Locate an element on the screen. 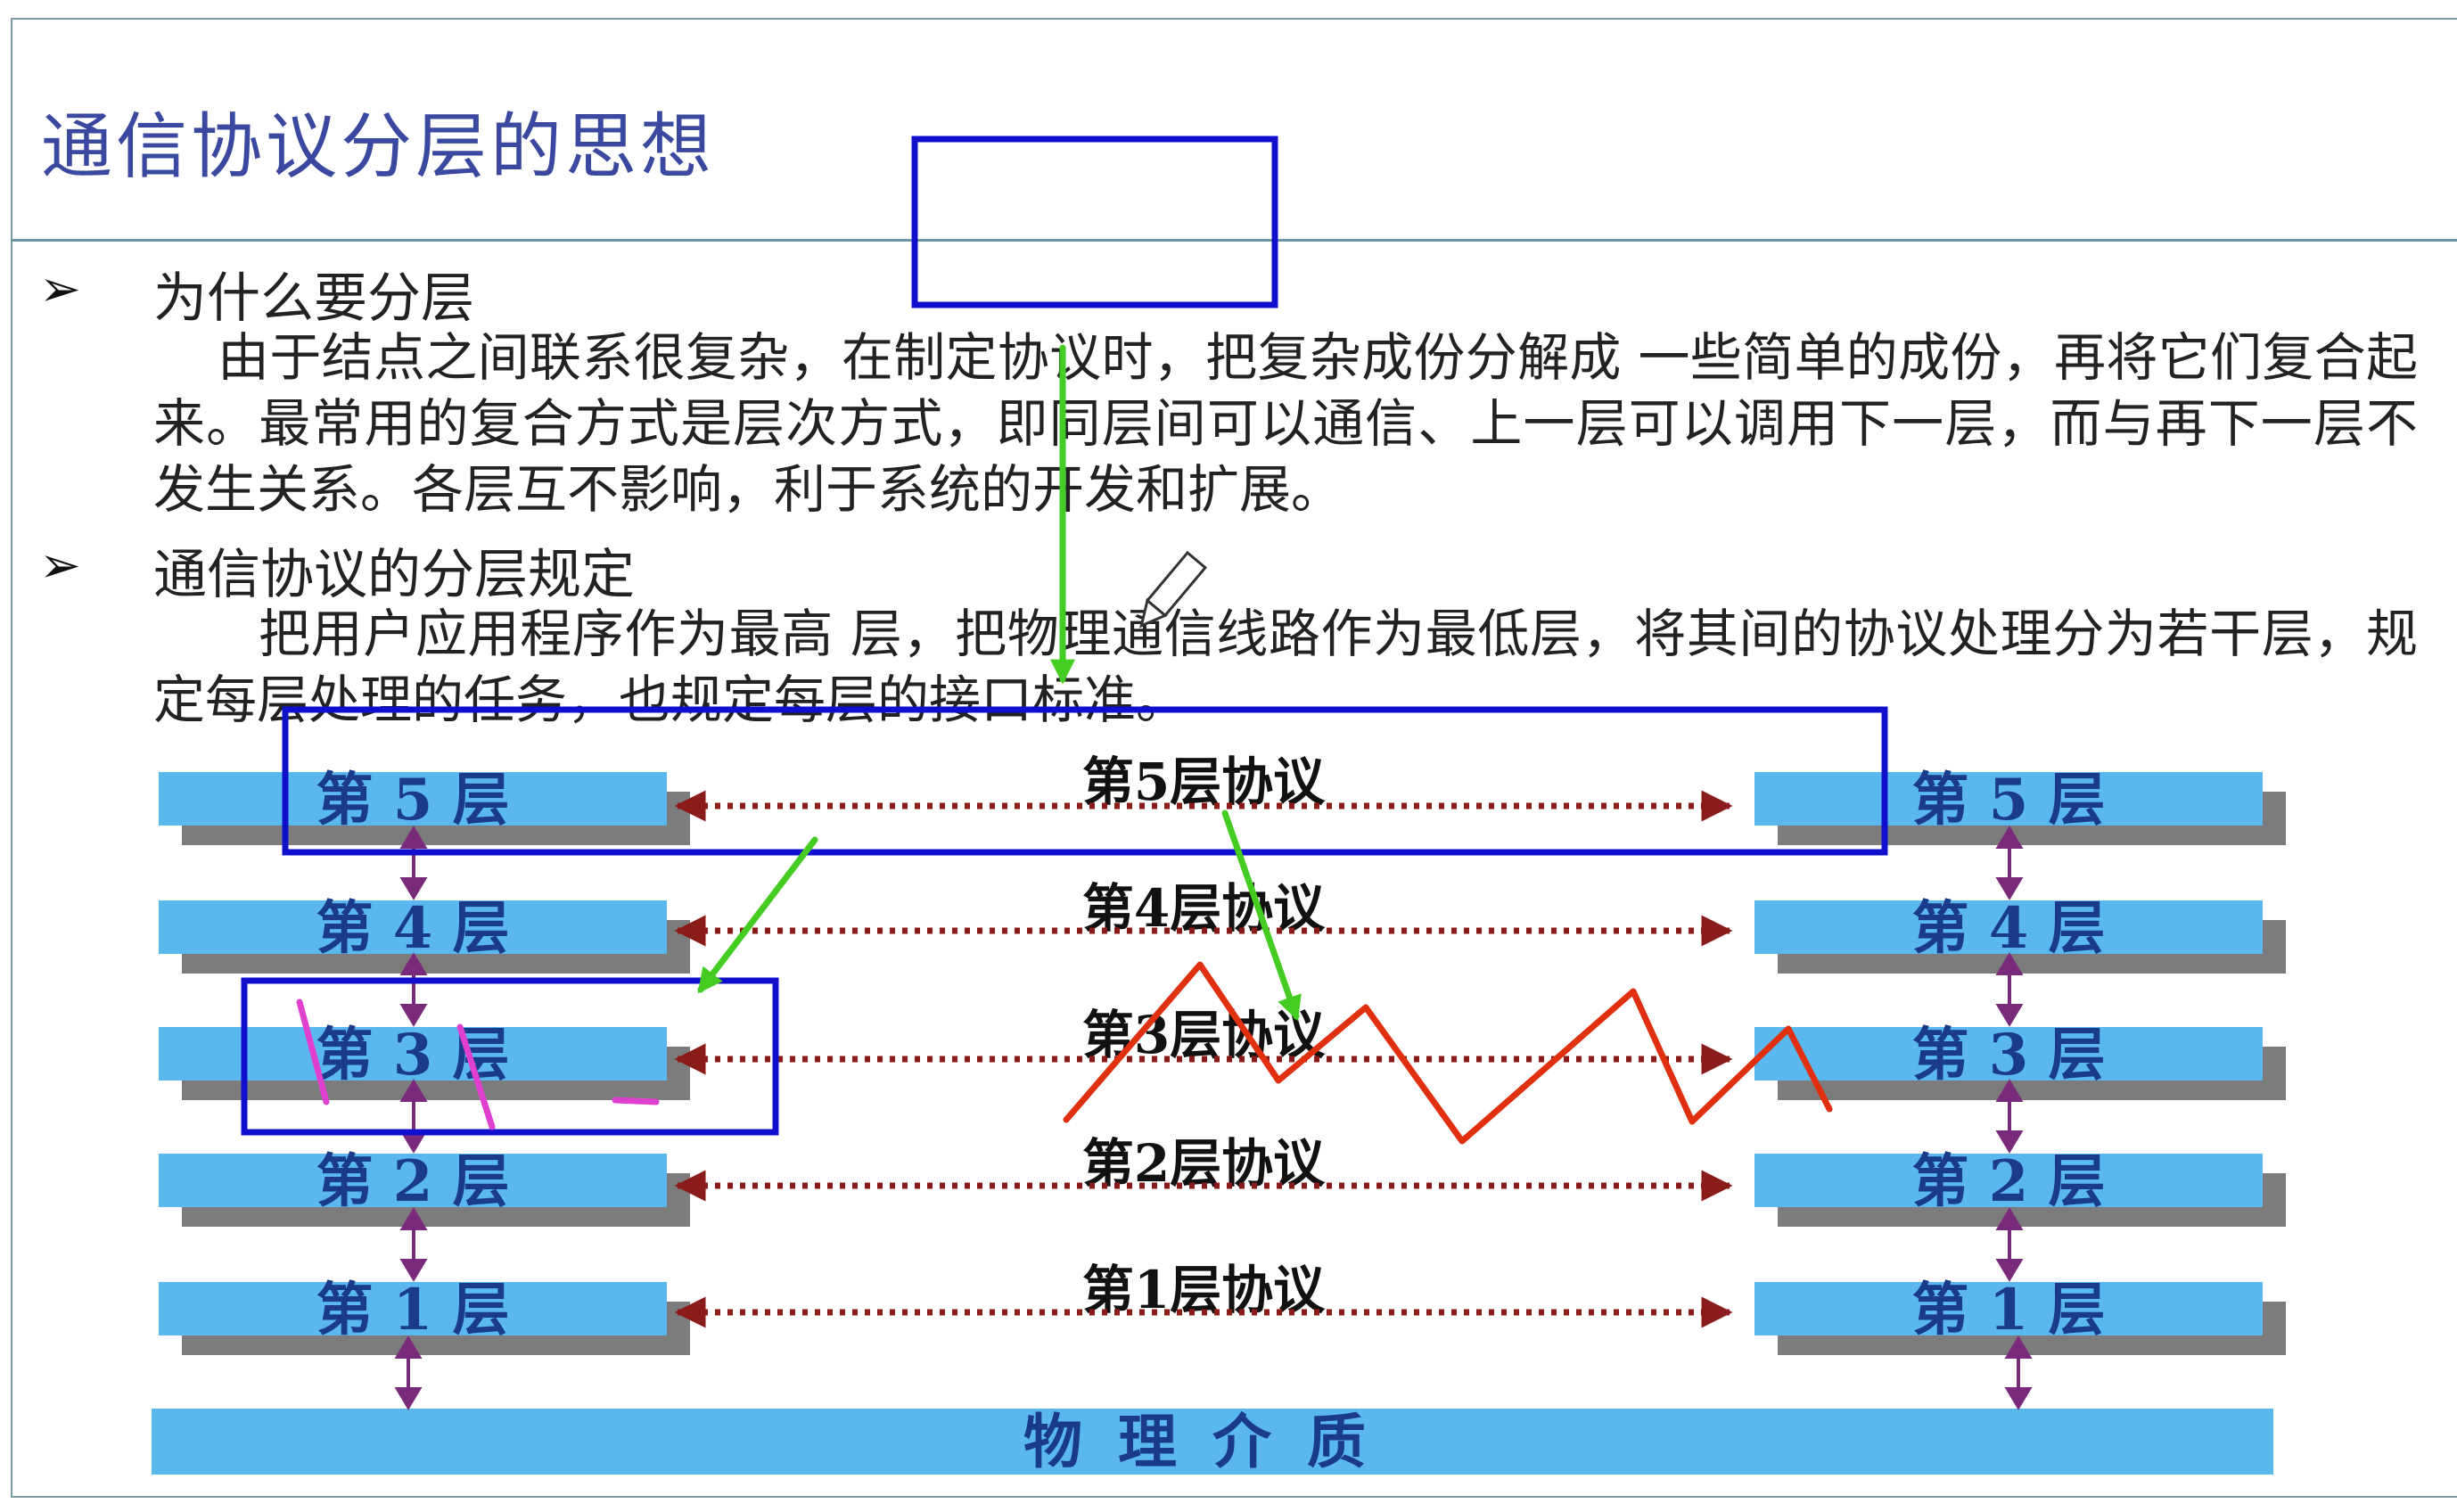 This screenshot has height=1512, width=2457. interface-arrows-left is located at coordinates (411, 1118).